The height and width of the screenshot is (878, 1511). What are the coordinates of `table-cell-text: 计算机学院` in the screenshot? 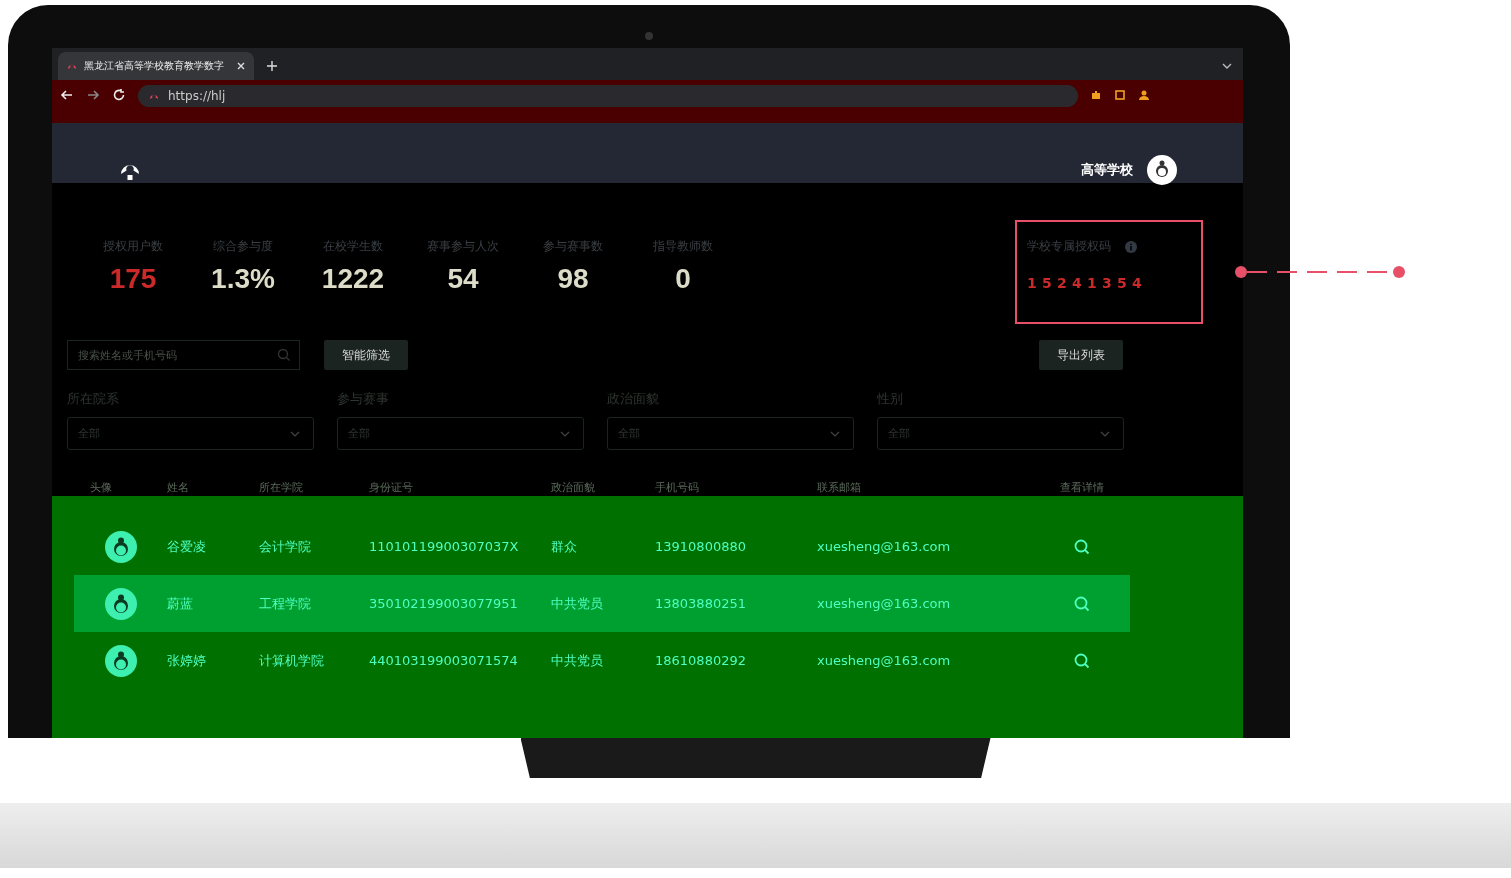 It's located at (292, 660).